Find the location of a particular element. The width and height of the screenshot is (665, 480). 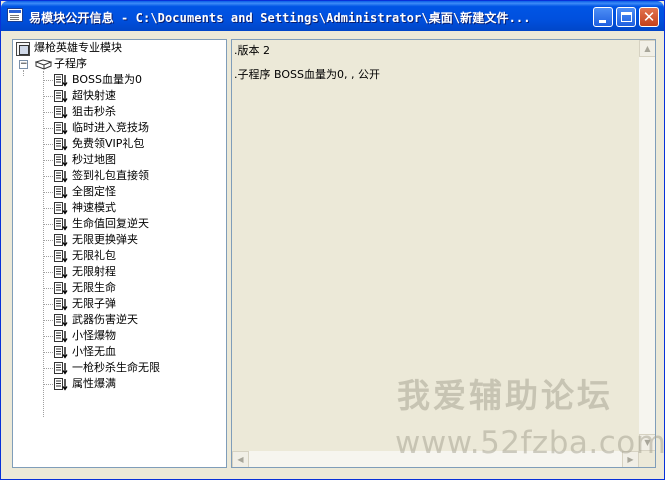

tree-item: 秒过地图 is located at coordinates (119, 160).